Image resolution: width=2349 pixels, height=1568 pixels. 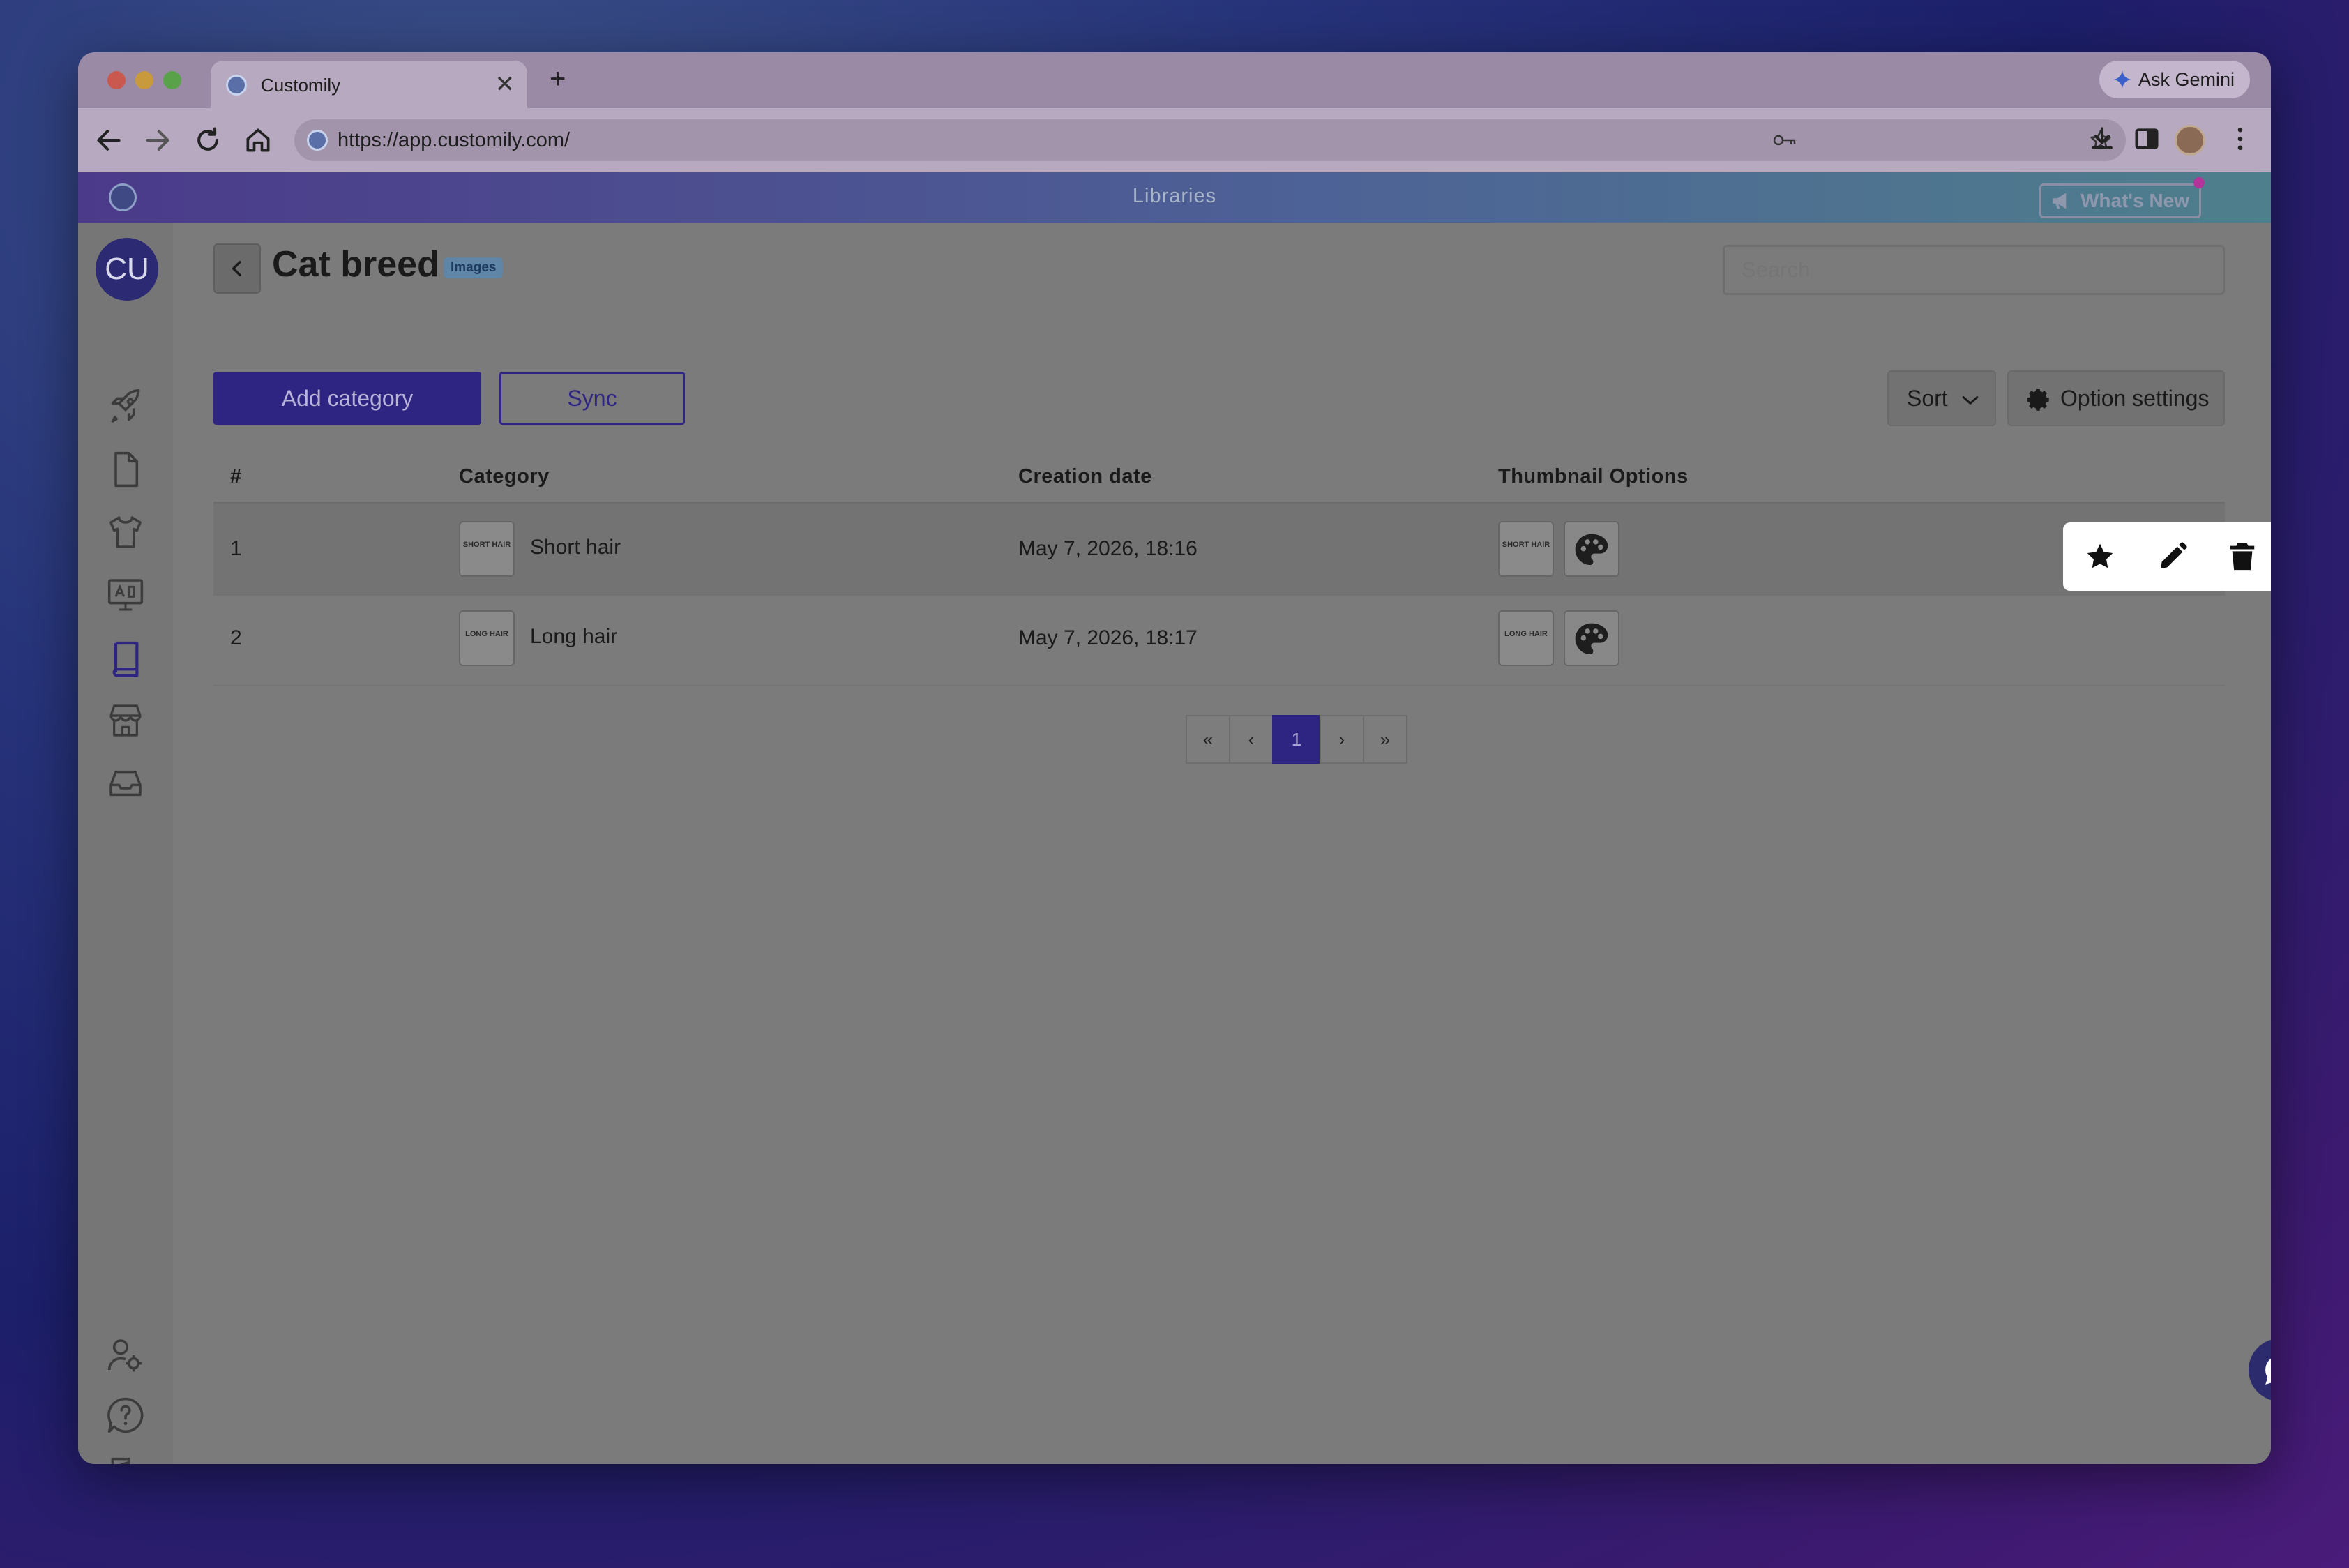 I want to click on column-header-index: #, so click(x=236, y=476).